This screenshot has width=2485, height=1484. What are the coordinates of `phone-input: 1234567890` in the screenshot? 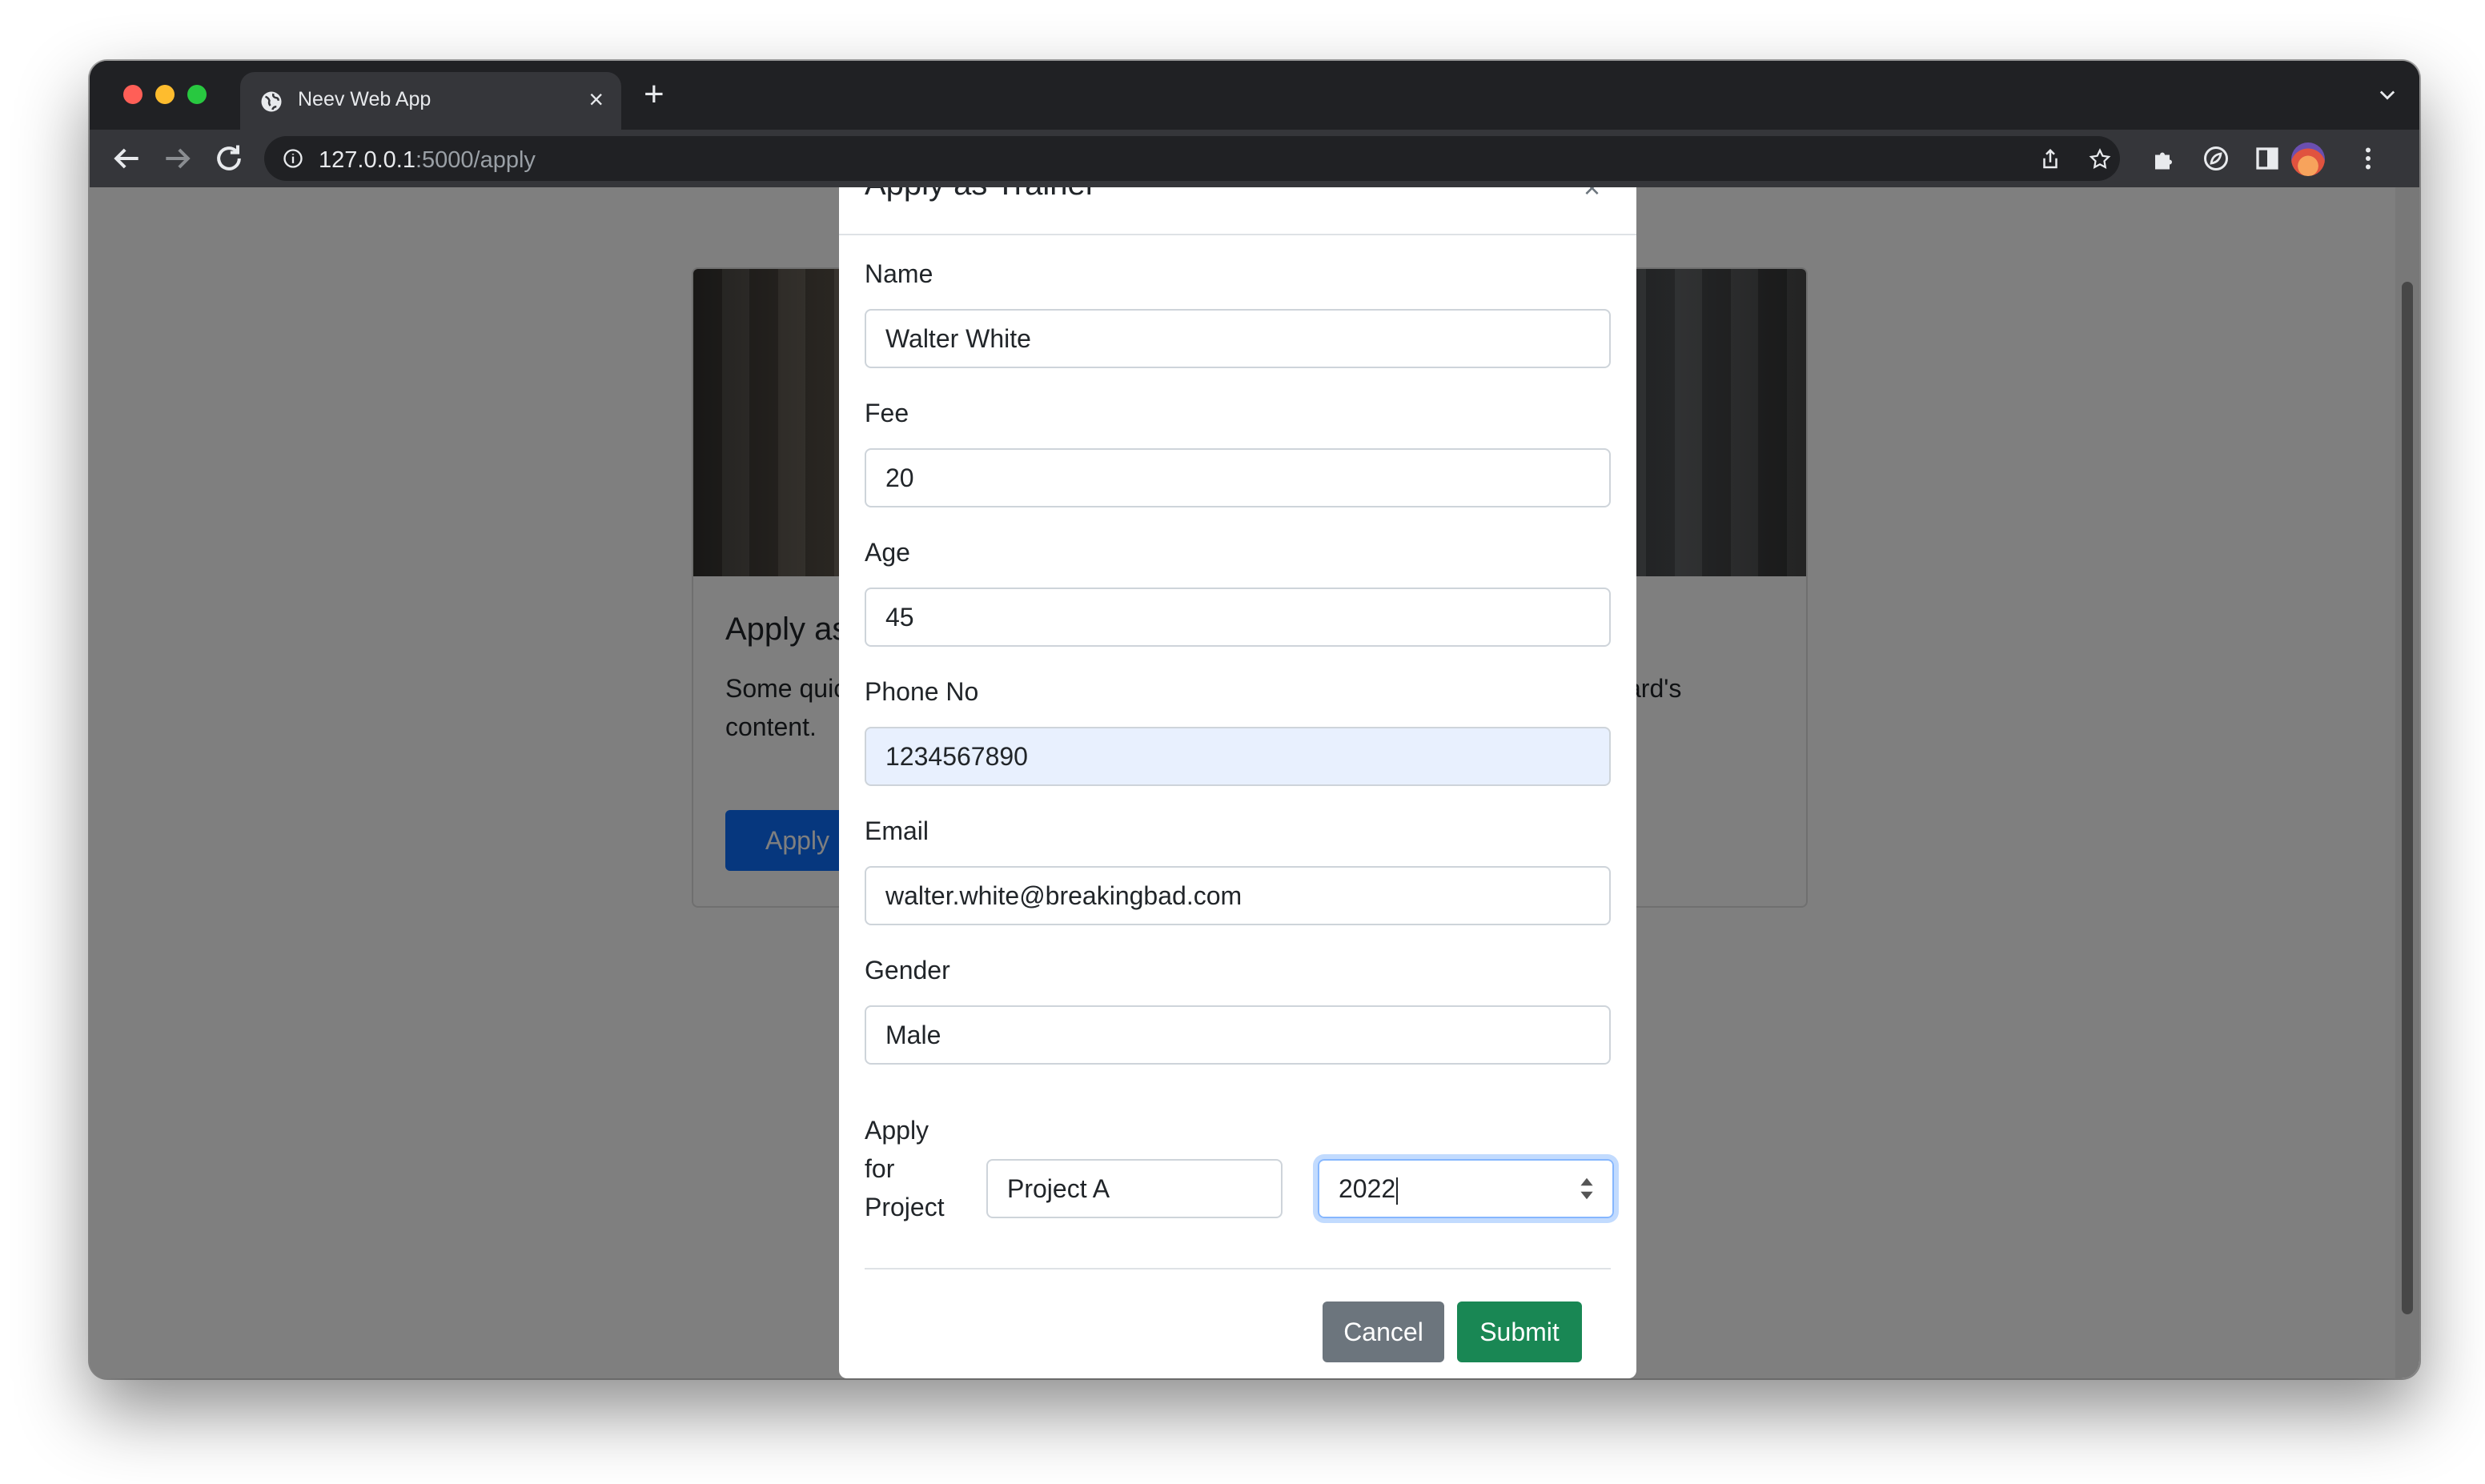 It's located at (1238, 756).